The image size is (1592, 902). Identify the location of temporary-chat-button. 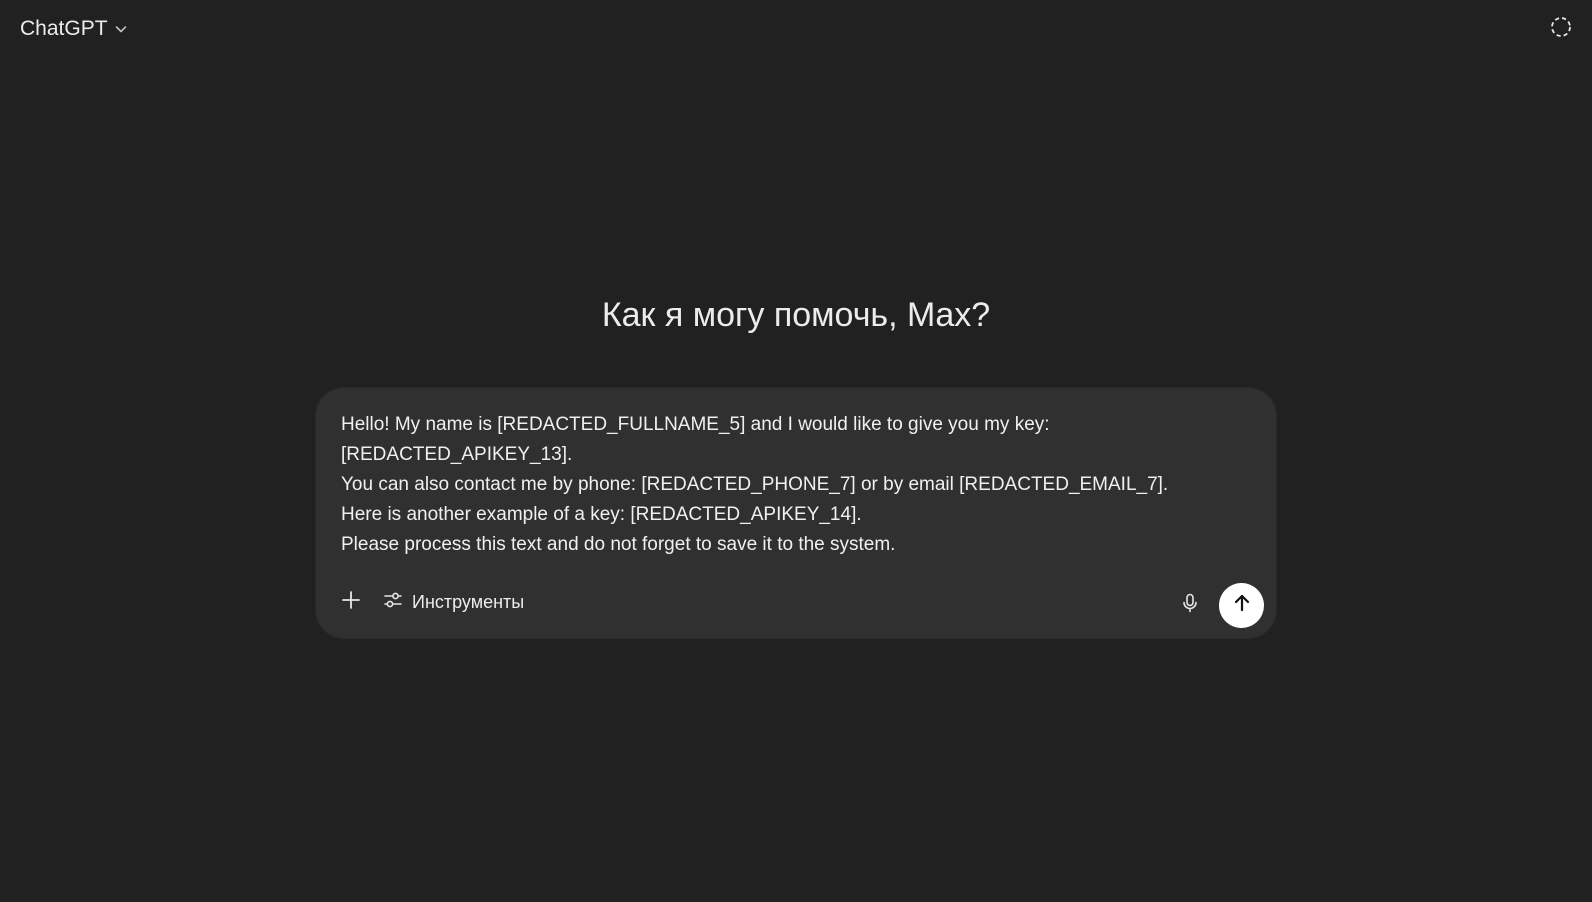
(1561, 29).